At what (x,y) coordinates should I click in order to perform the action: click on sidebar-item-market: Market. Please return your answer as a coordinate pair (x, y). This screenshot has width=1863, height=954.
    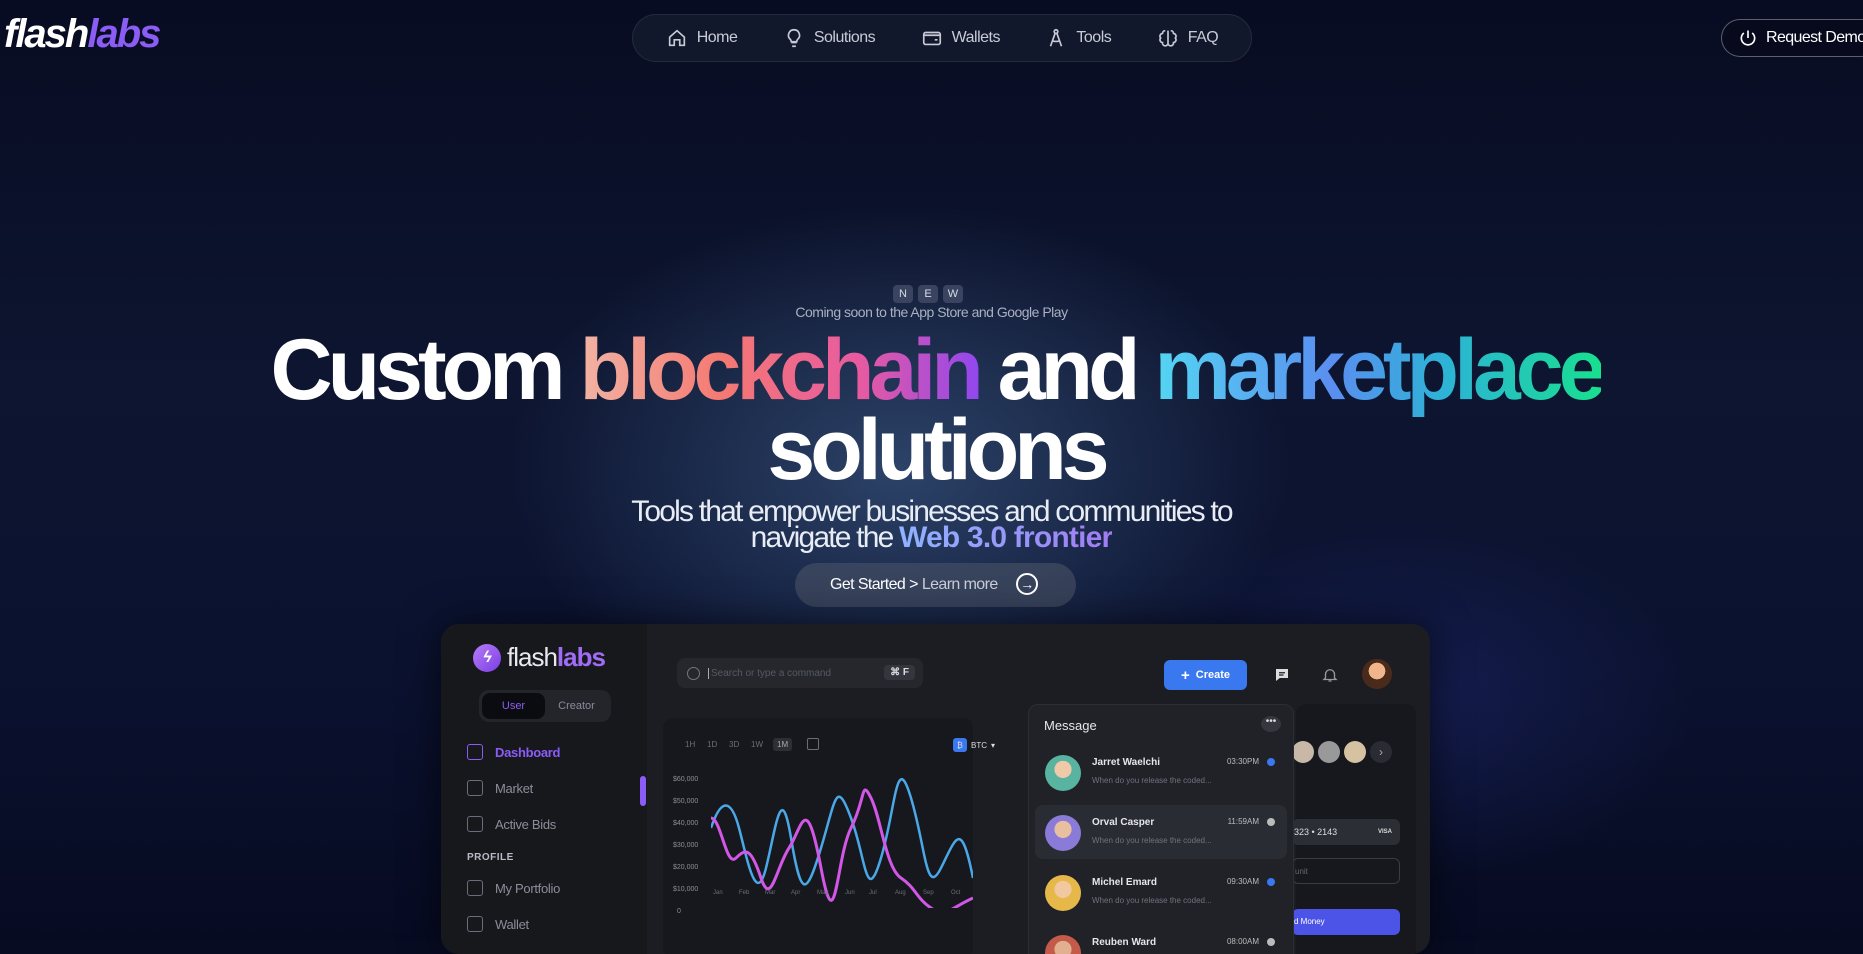
    Looking at the image, I should click on (500, 788).